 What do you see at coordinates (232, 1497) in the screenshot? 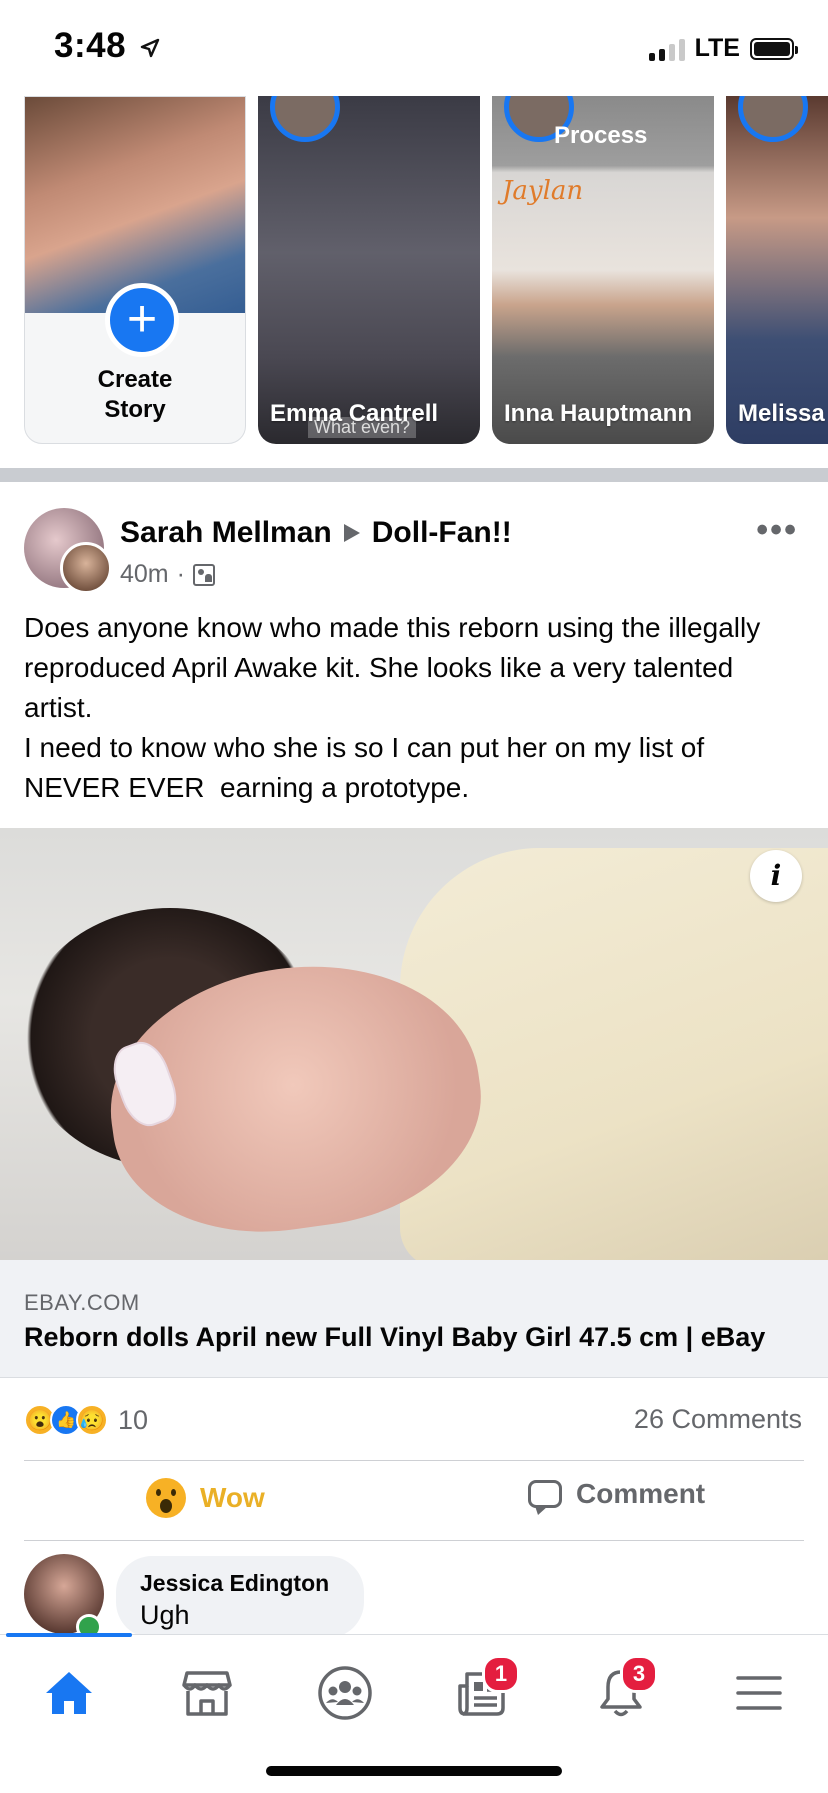
I see `wow-label: Wow` at bounding box center [232, 1497].